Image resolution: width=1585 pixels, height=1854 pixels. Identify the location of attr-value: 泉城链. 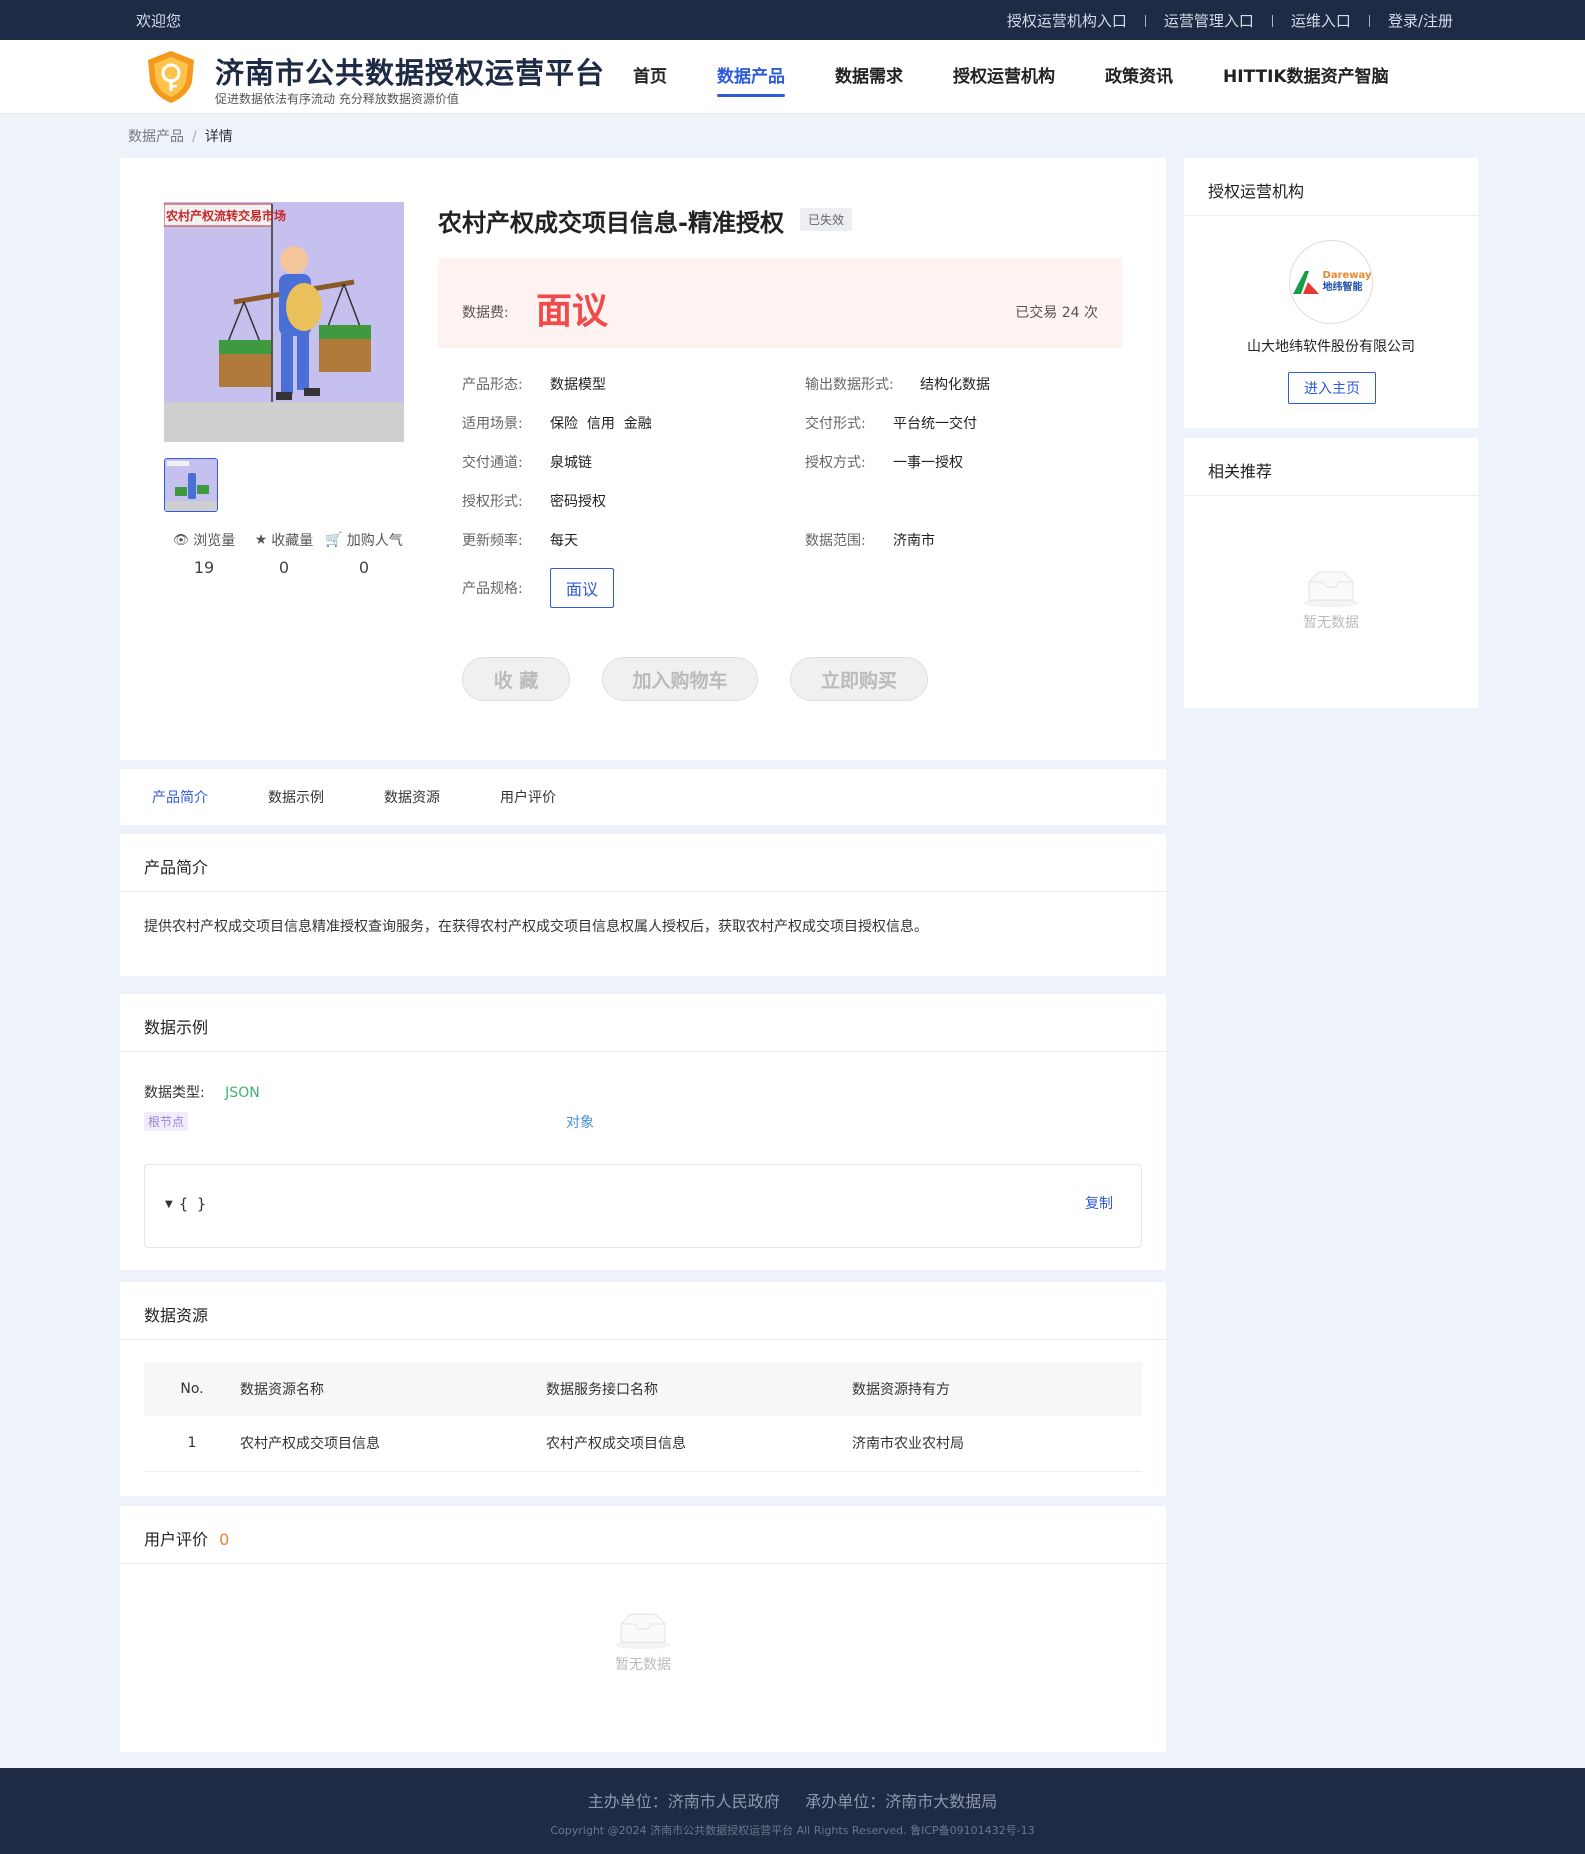
(571, 463).